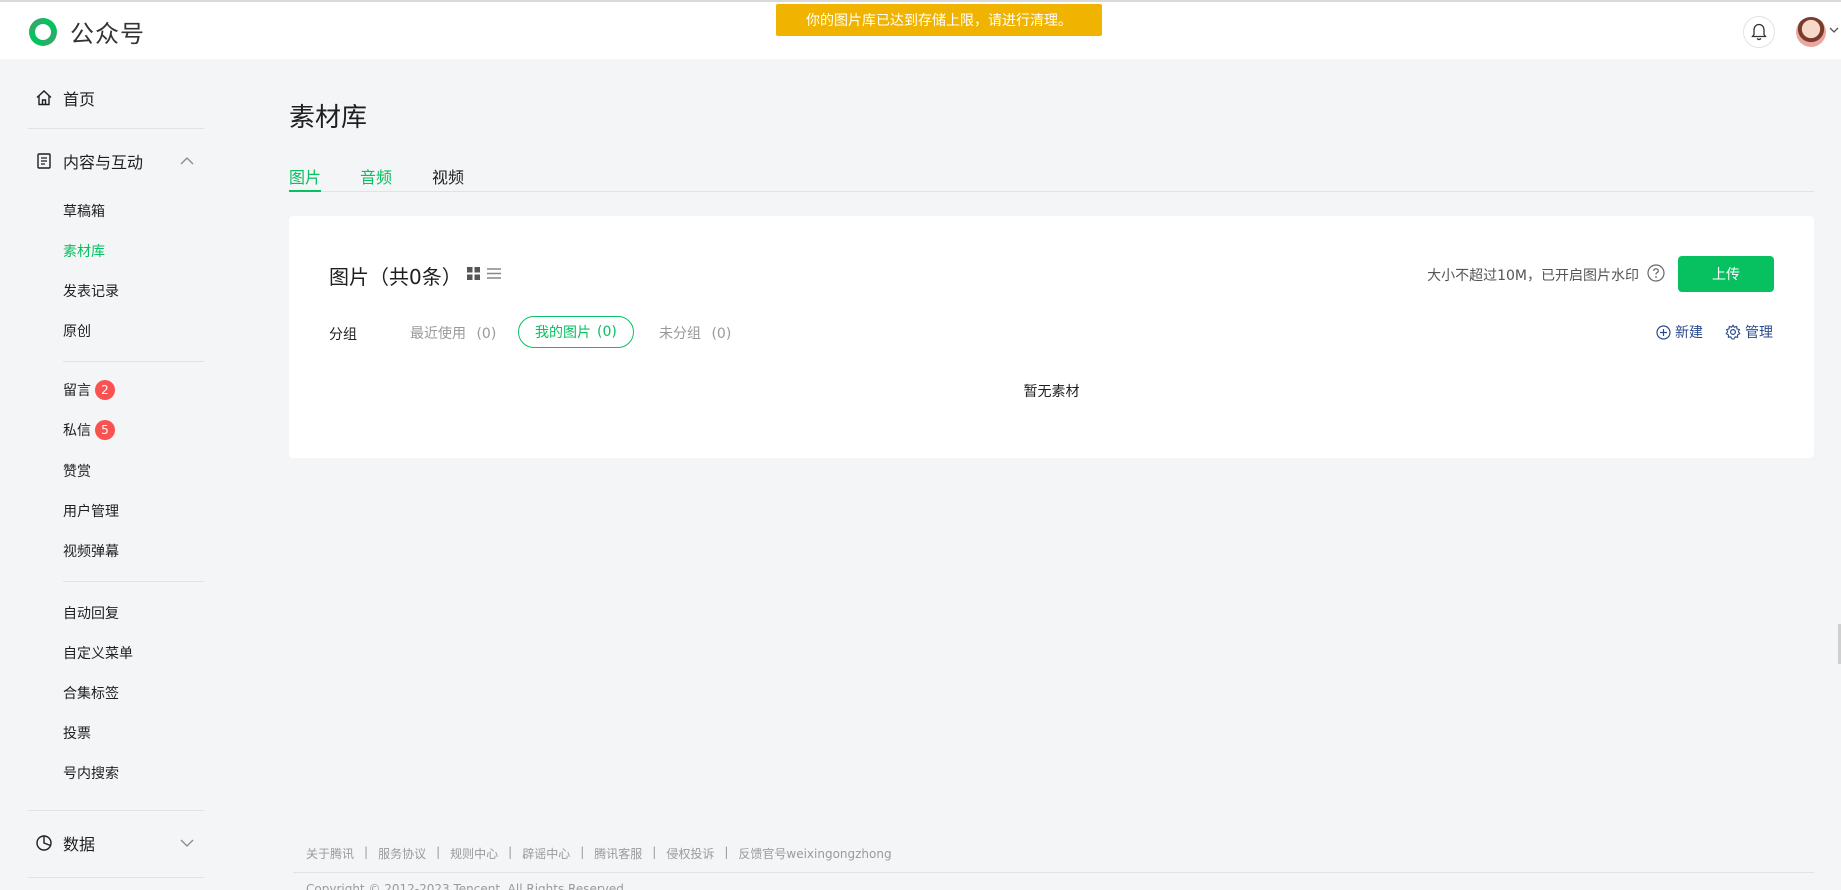 The width and height of the screenshot is (1841, 890). I want to click on avatar, so click(1811, 32).